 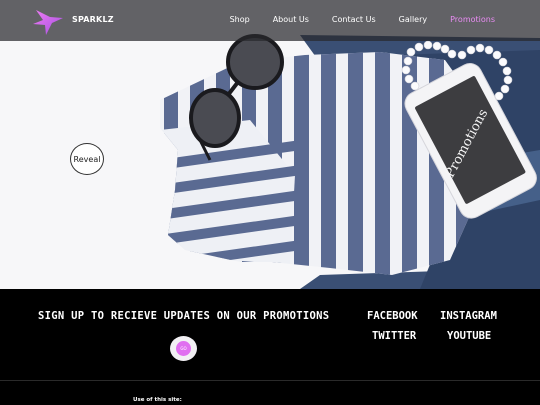 What do you see at coordinates (291, 19) in the screenshot?
I see `nav-link-about-us: About Us` at bounding box center [291, 19].